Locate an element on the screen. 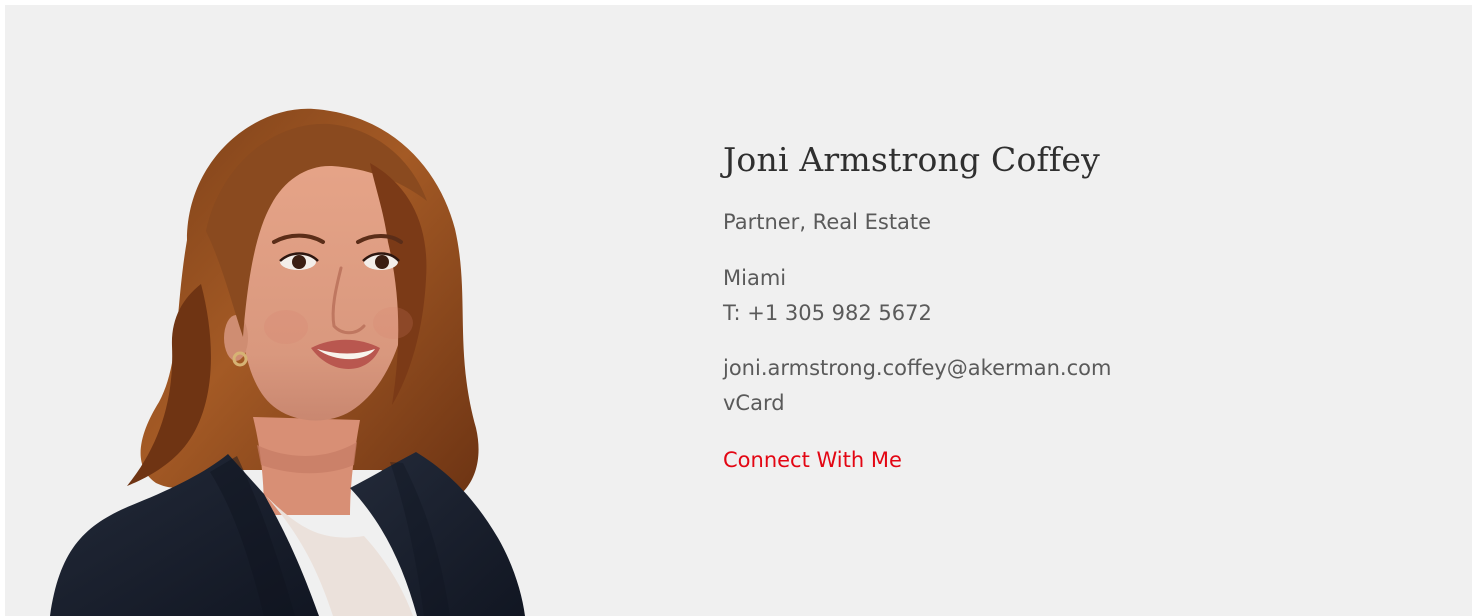 The image size is (1472, 616). connect-with-me-link: Connect With Me is located at coordinates (812, 460).